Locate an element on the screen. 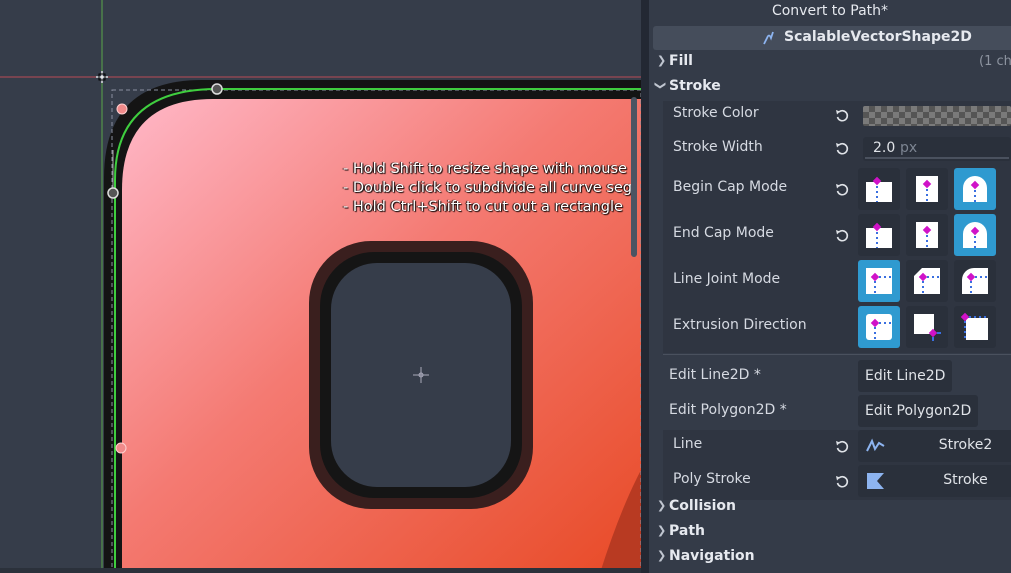  node-header: ScalableVectorShape2D is located at coordinates (832, 38).